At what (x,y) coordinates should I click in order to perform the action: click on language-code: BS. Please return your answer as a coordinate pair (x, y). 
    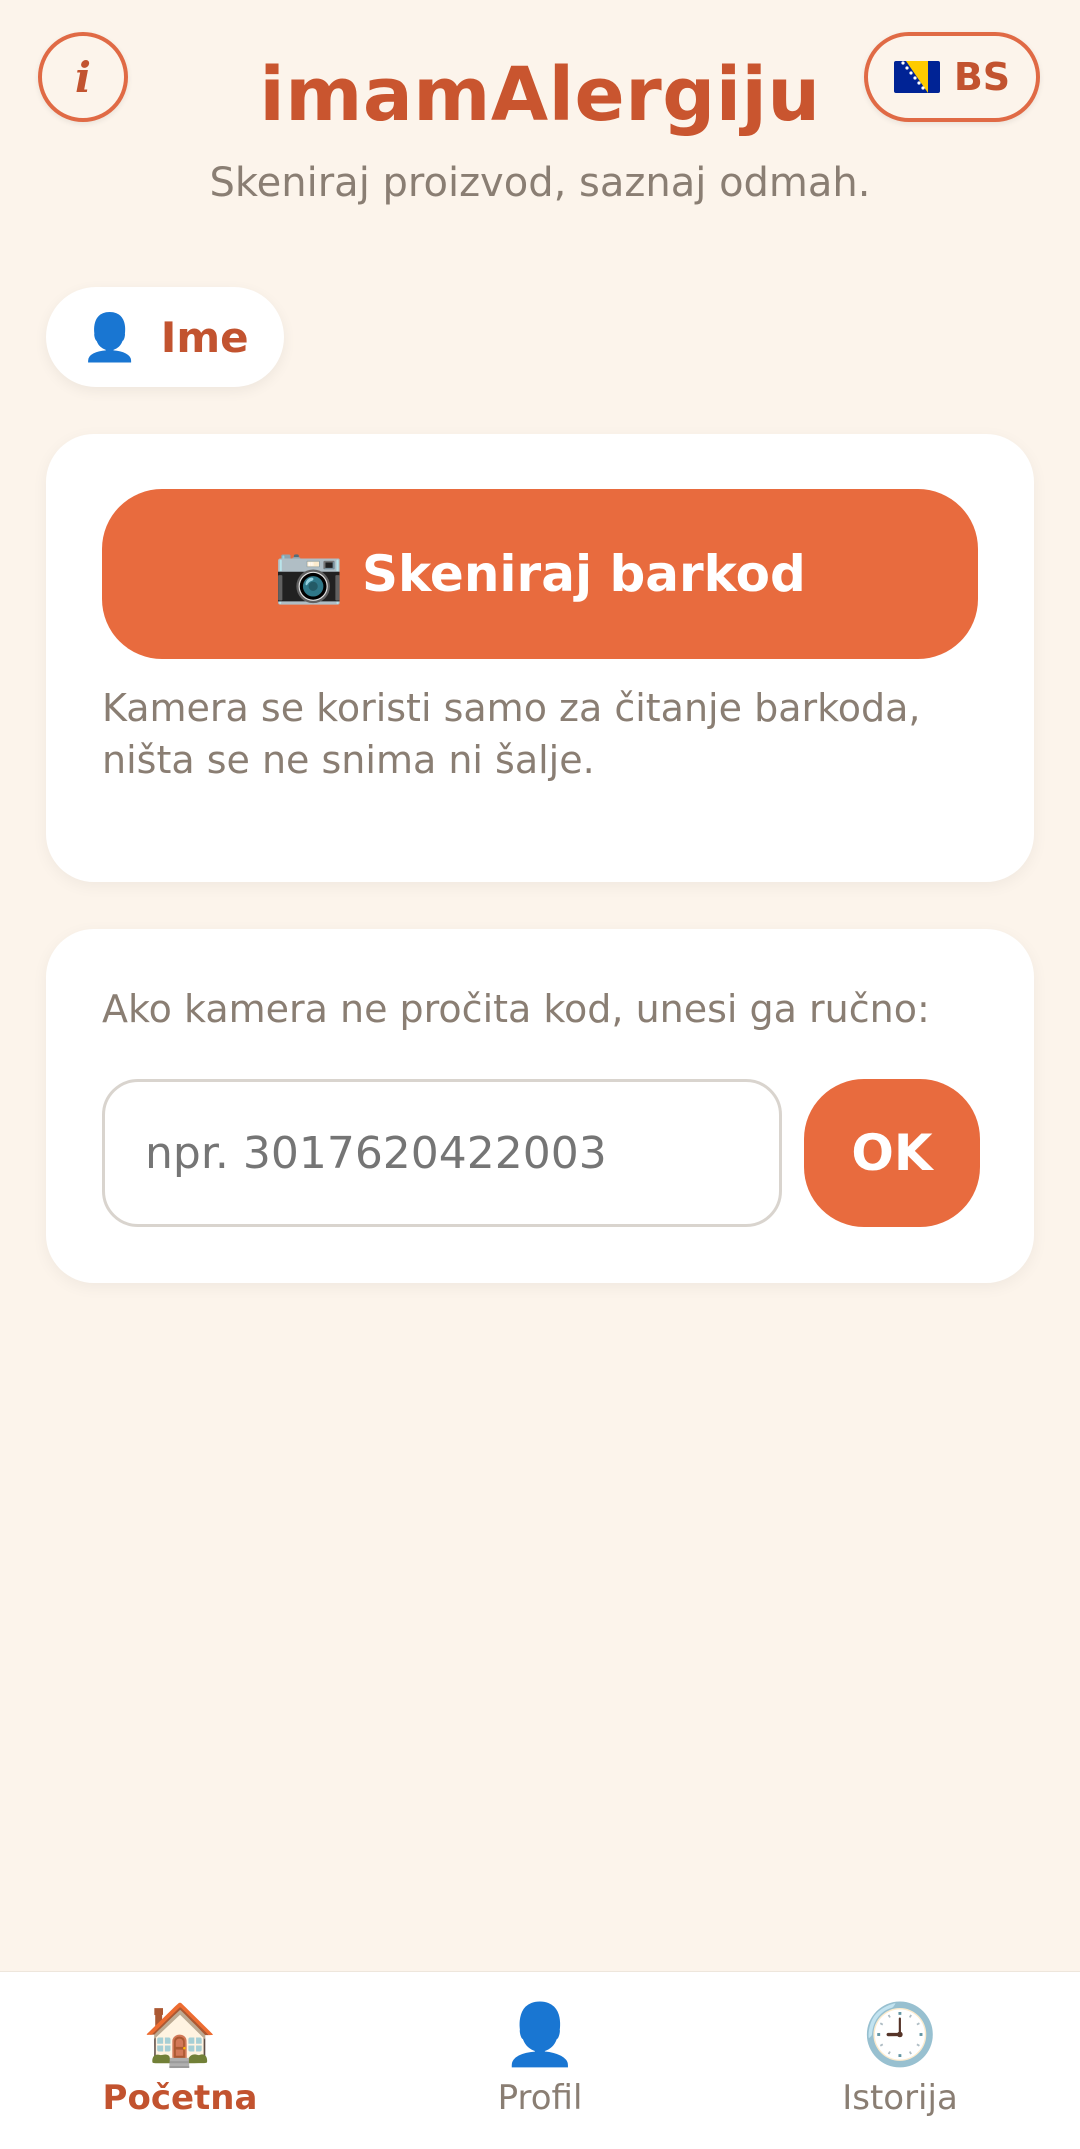
    Looking at the image, I should click on (982, 77).